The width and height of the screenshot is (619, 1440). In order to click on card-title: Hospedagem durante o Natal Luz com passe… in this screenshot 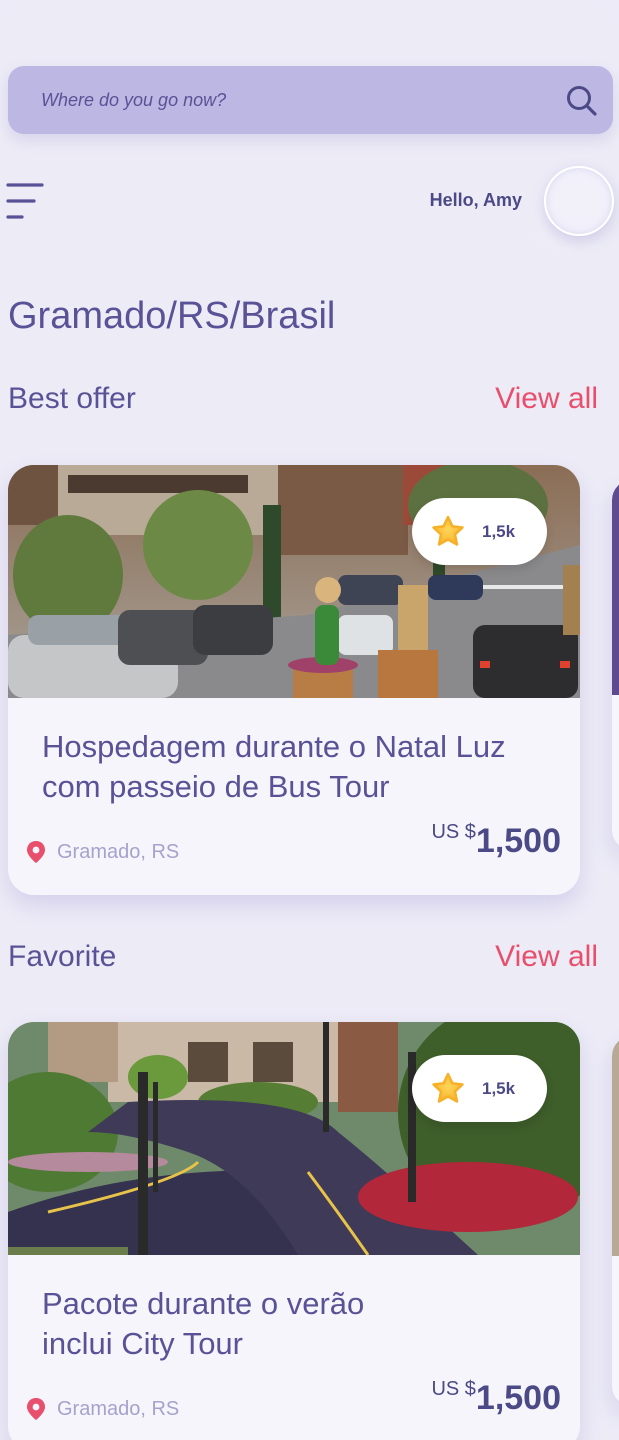, I will do `click(302, 767)`.